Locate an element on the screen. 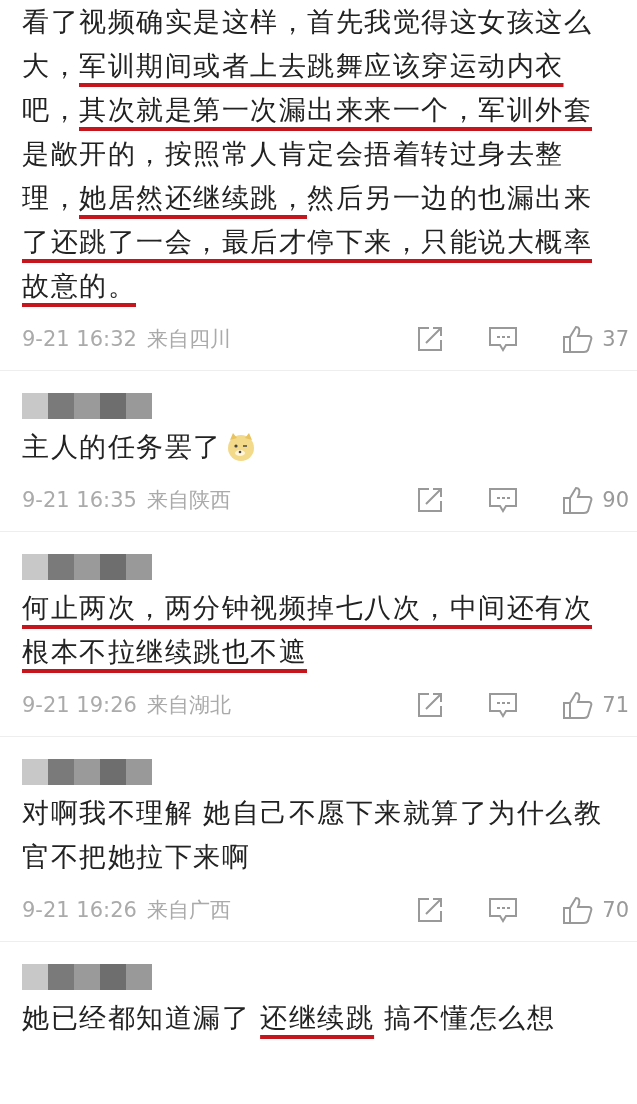  comment-location: 来自广西 is located at coordinates (188, 910).